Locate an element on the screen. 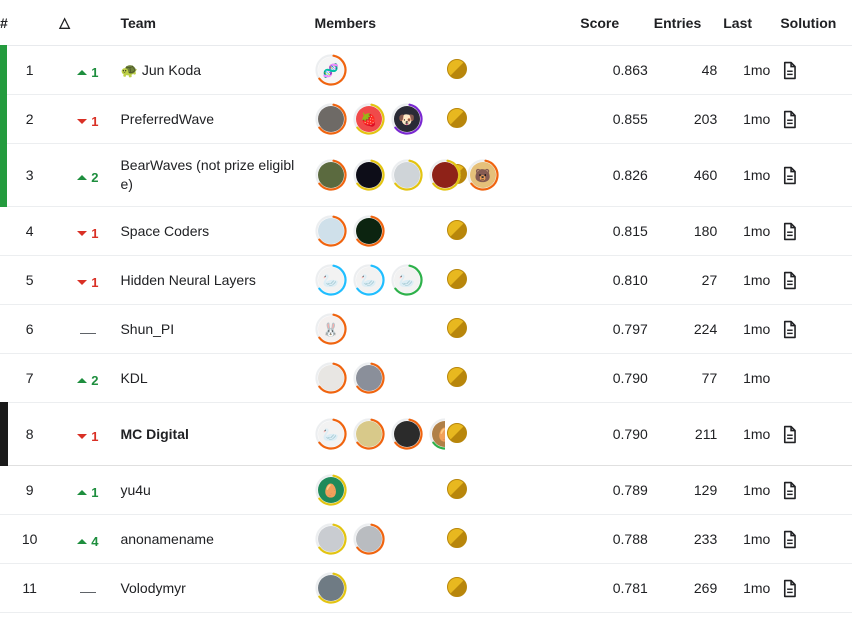  medal-cell is located at coordinates (513, 119).